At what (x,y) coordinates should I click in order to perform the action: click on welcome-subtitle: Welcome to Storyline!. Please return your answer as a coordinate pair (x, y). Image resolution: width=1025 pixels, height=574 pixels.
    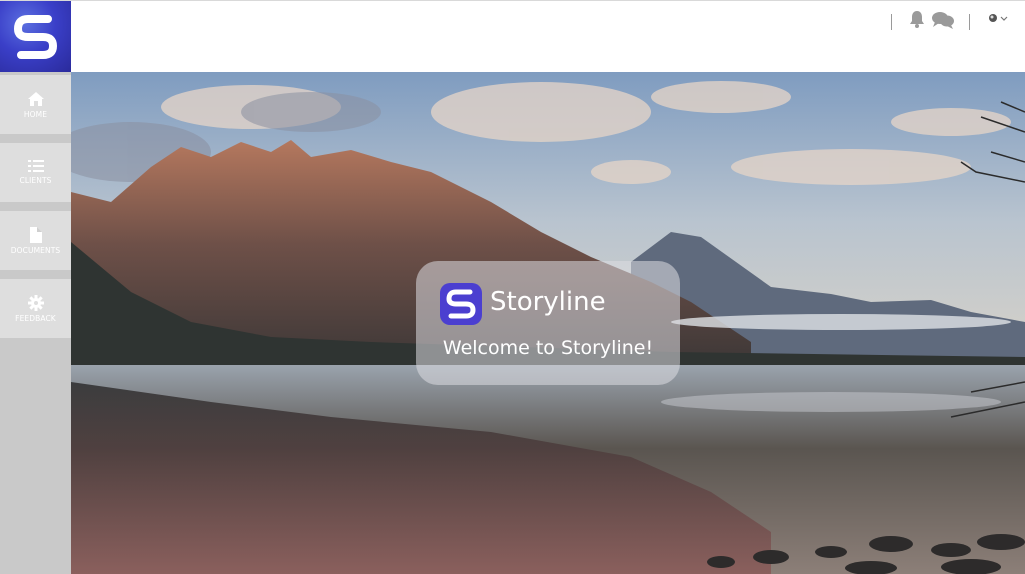
    Looking at the image, I should click on (548, 348).